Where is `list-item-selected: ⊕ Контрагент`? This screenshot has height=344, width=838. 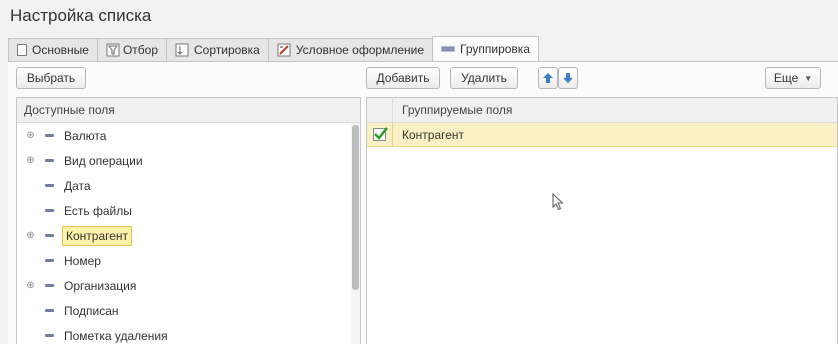 list-item-selected: ⊕ Контрагент is located at coordinates (188, 235).